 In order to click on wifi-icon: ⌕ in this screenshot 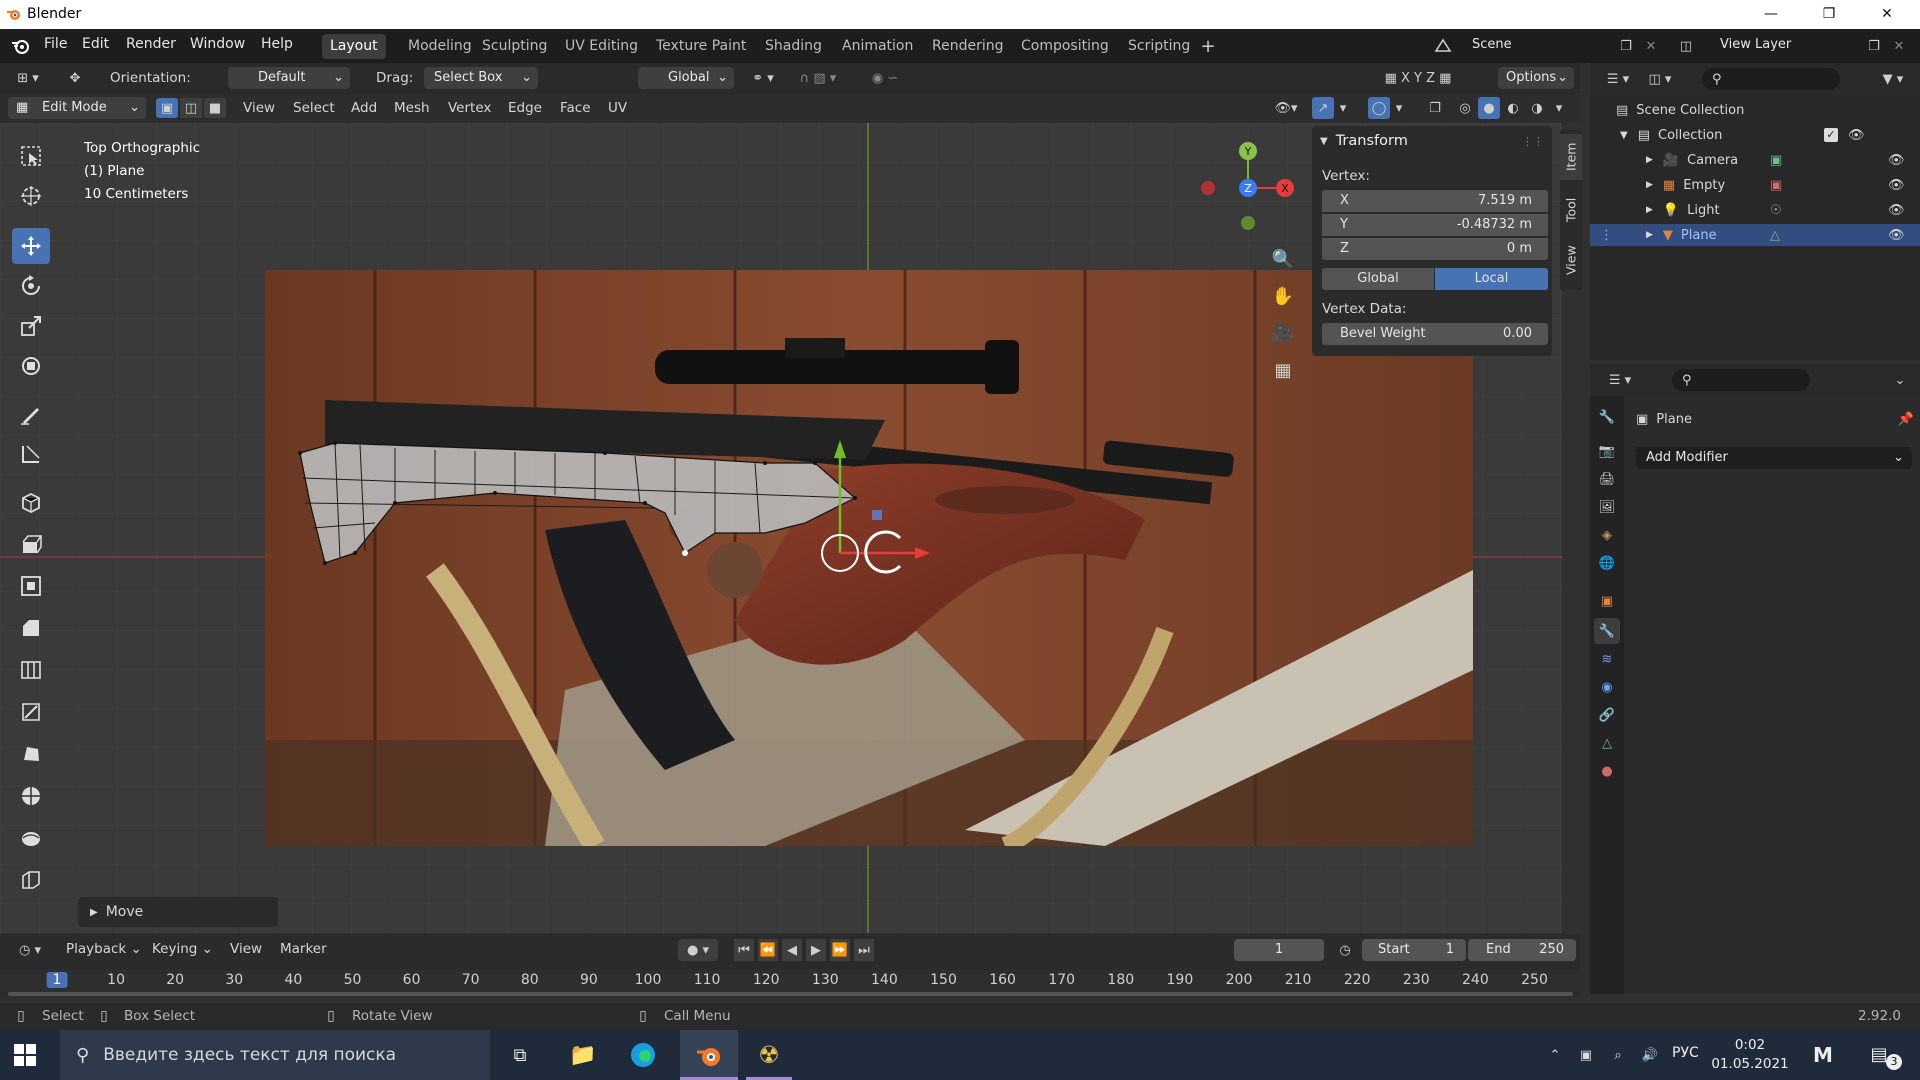, I will do `click(1618, 1055)`.